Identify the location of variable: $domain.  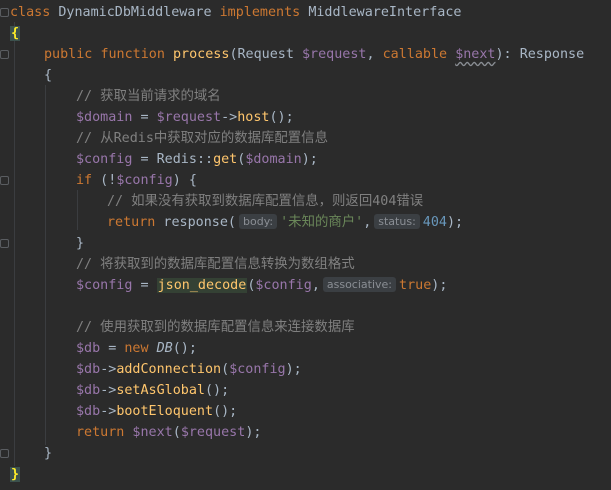
(104, 117).